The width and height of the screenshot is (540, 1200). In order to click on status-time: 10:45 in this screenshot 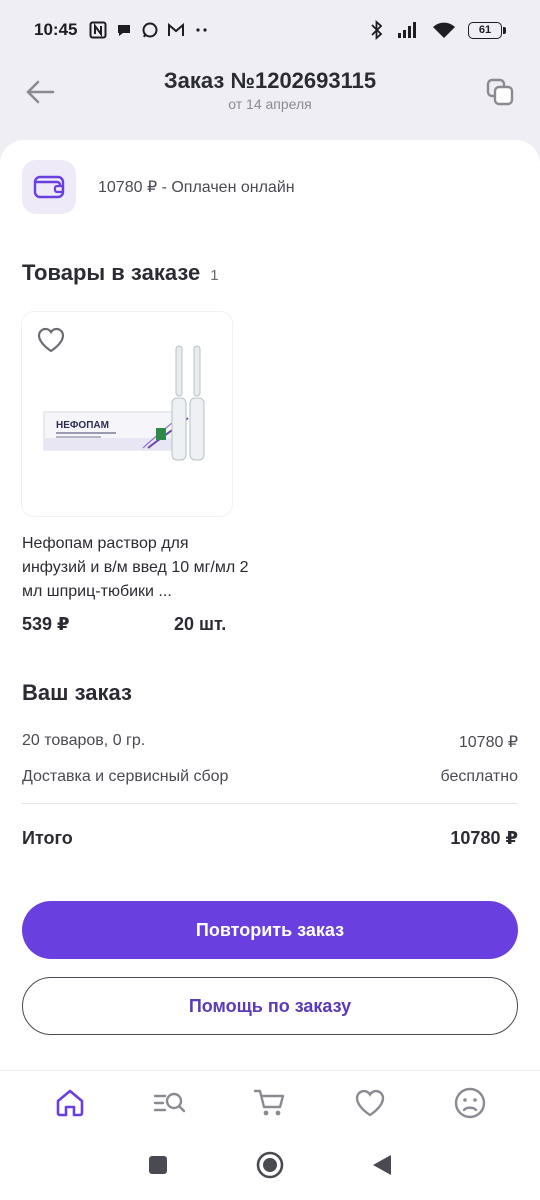, I will do `click(56, 29)`.